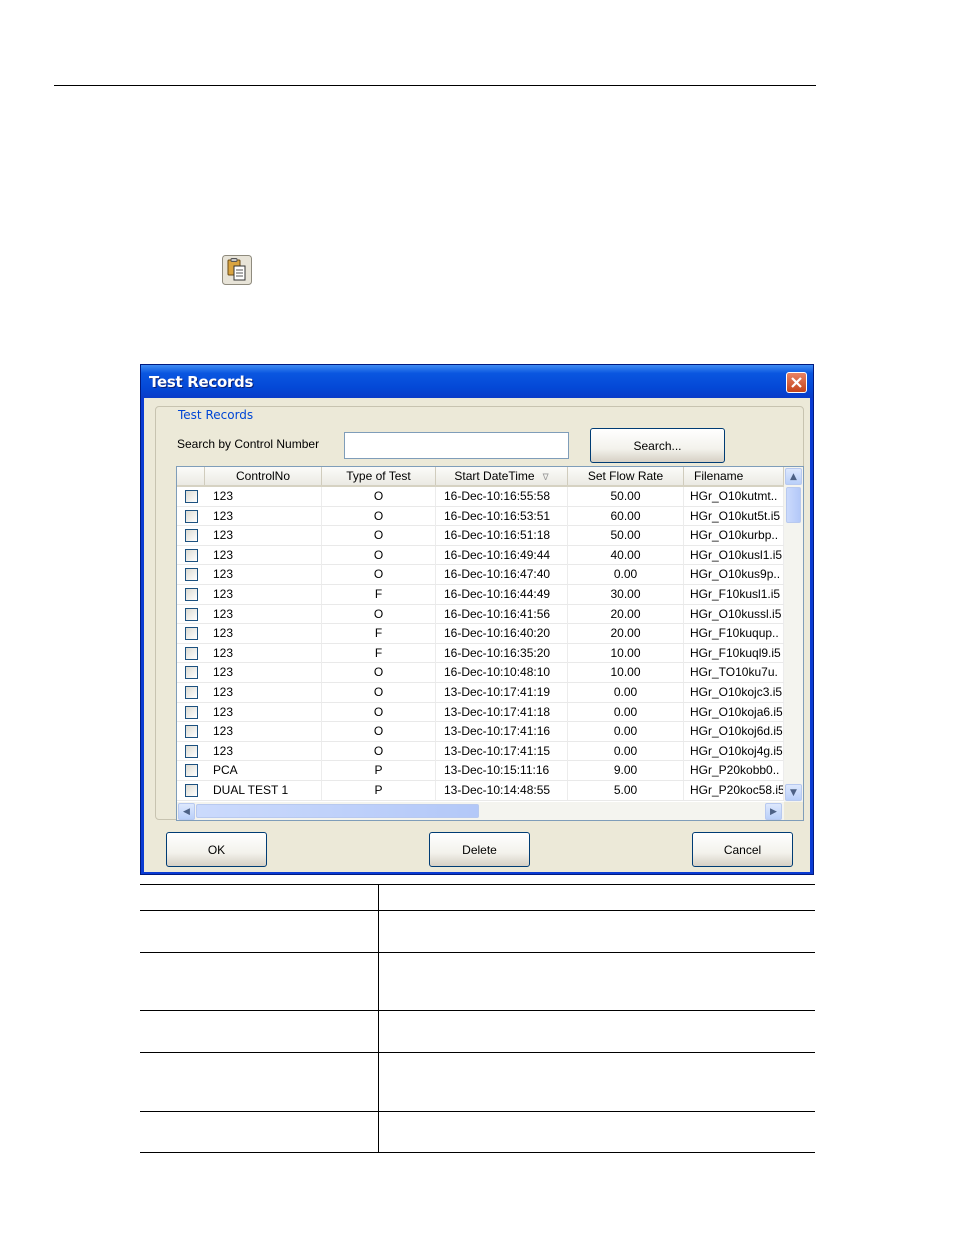 The height and width of the screenshot is (1235, 954). What do you see at coordinates (793, 476) in the screenshot?
I see `scroll-up-arrow-icon: ▲` at bounding box center [793, 476].